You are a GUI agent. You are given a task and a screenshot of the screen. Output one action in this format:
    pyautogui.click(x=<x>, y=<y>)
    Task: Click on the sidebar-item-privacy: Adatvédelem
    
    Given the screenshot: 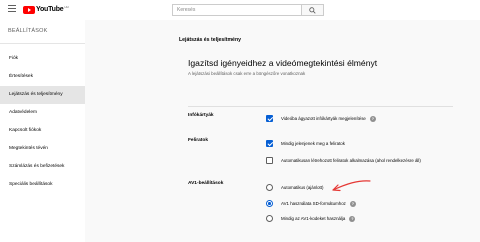 What is the action you would take?
    pyautogui.click(x=42, y=113)
    